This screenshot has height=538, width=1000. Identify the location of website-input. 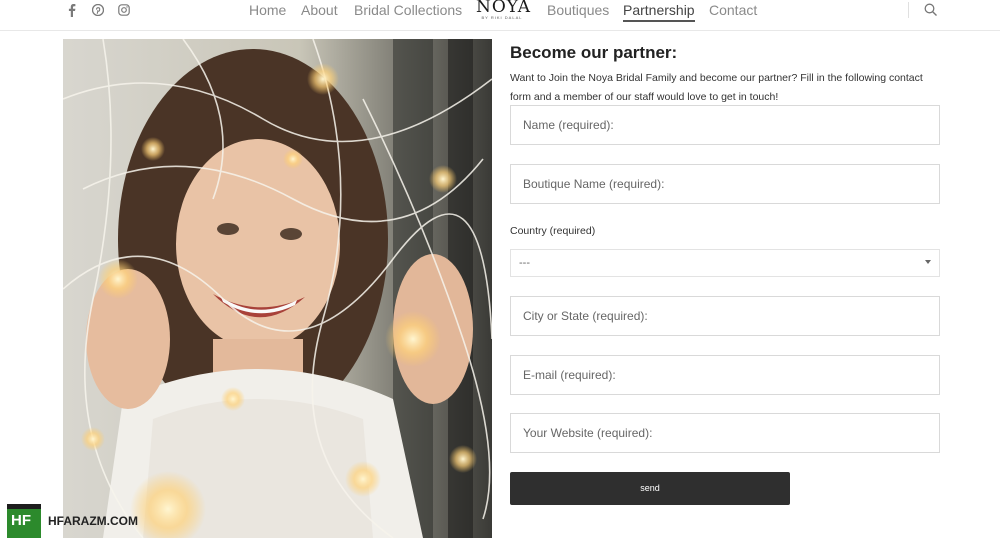
(725, 433).